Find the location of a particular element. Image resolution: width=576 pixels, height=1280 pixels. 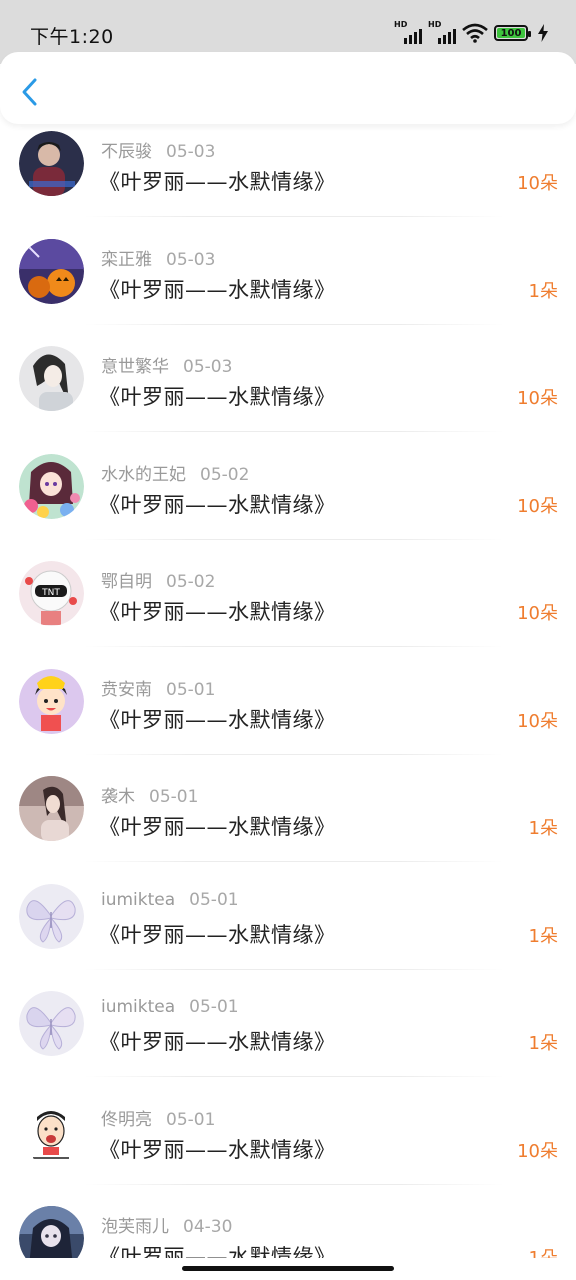

svg-text: TNT is located at coordinates (50, 593).